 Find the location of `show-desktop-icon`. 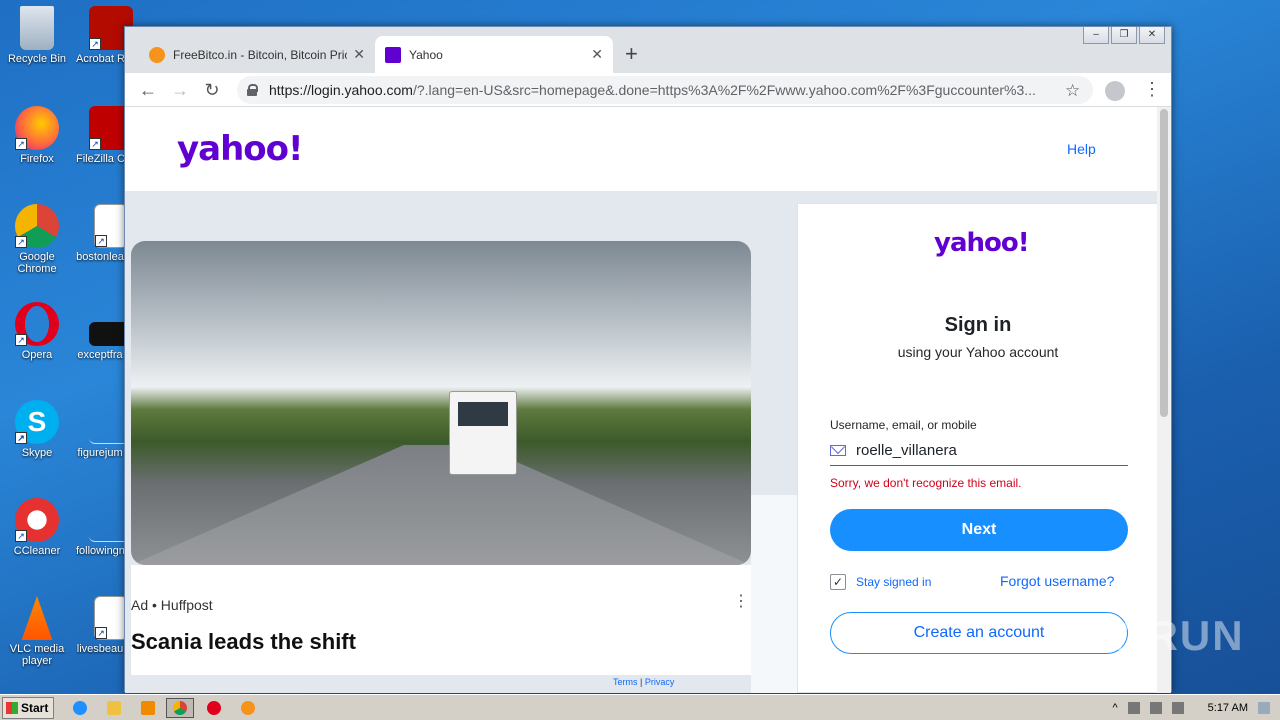

show-desktop-icon is located at coordinates (1264, 708).